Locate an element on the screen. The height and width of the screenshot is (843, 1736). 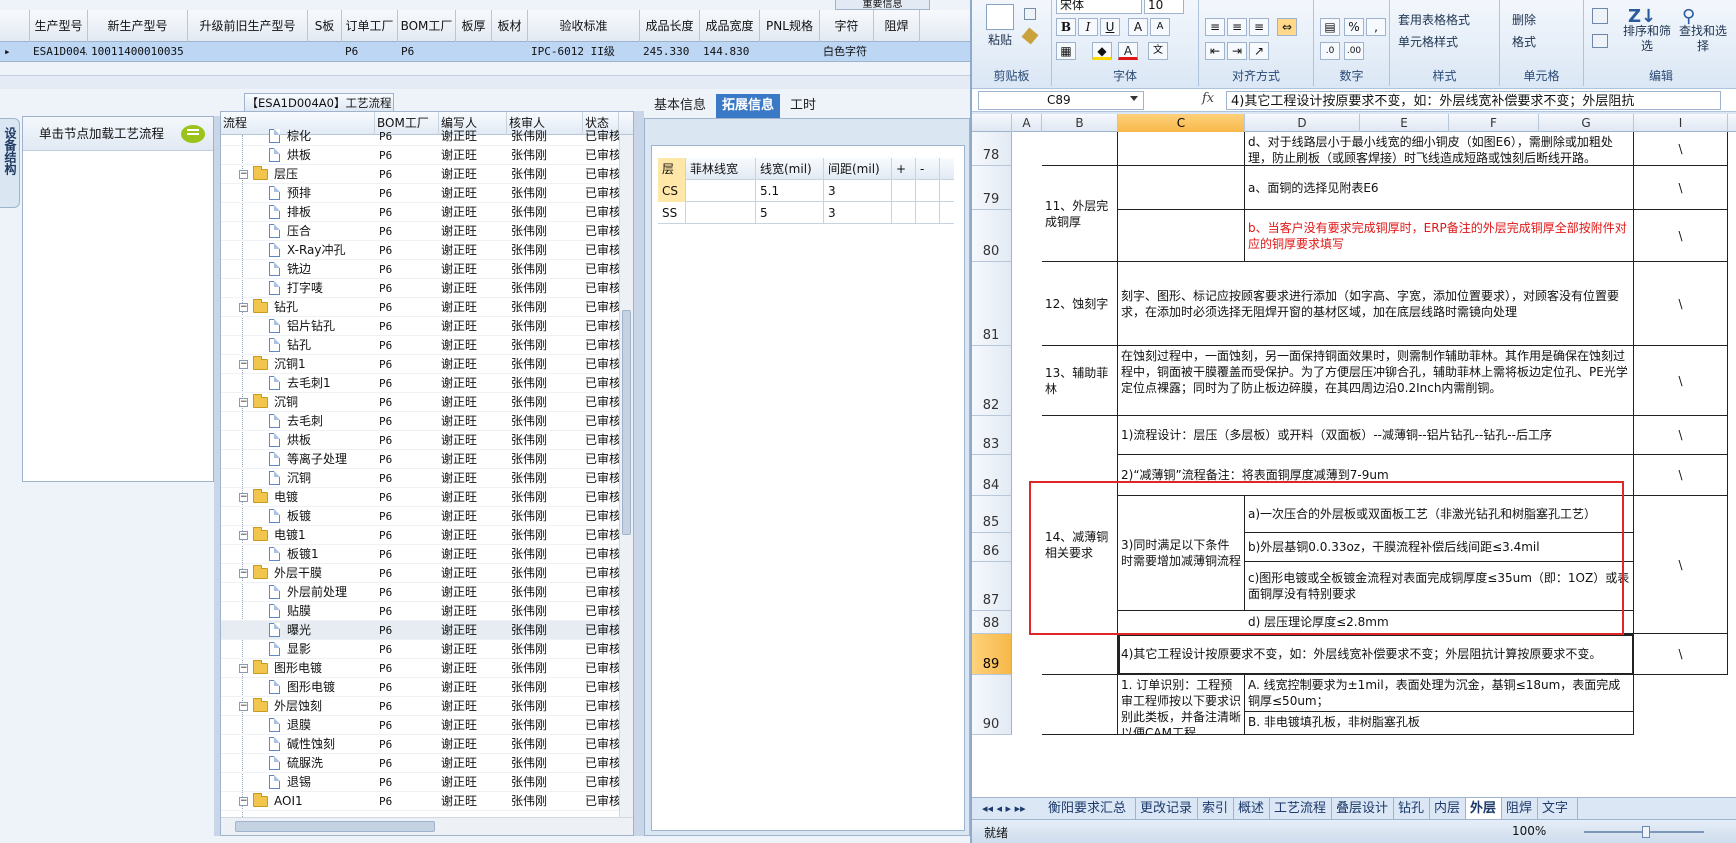
tree-node: 铝片钻孔 is located at coordinates (298, 326).